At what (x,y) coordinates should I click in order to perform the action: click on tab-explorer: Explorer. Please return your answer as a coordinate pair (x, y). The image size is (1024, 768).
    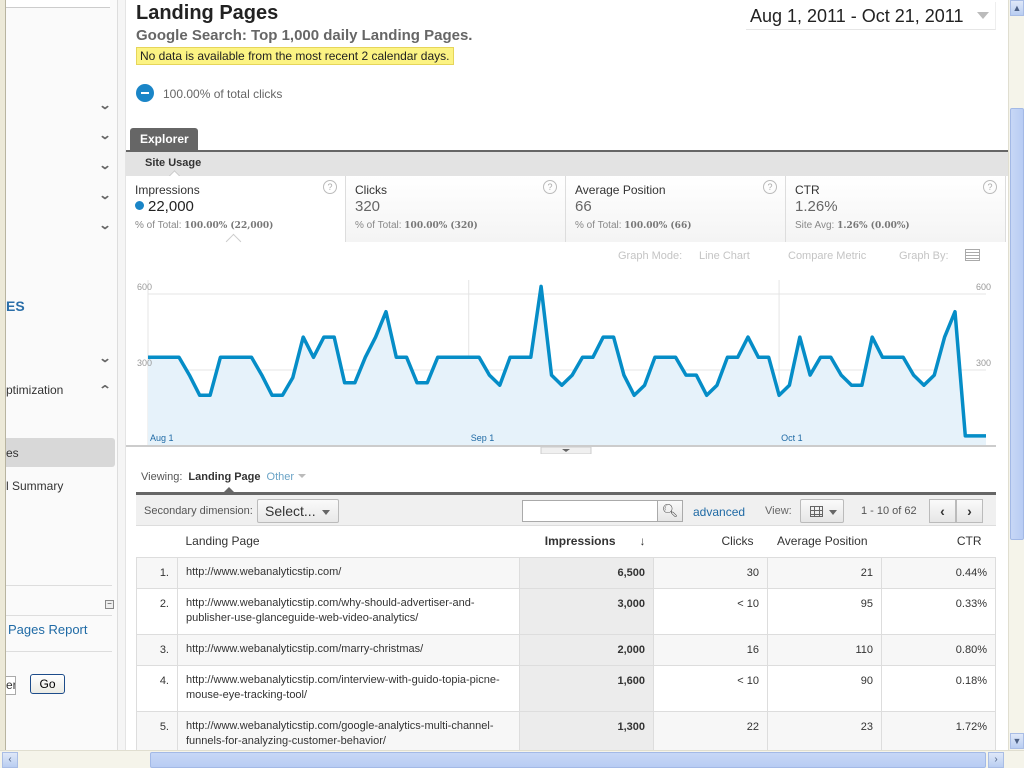
    Looking at the image, I should click on (164, 139).